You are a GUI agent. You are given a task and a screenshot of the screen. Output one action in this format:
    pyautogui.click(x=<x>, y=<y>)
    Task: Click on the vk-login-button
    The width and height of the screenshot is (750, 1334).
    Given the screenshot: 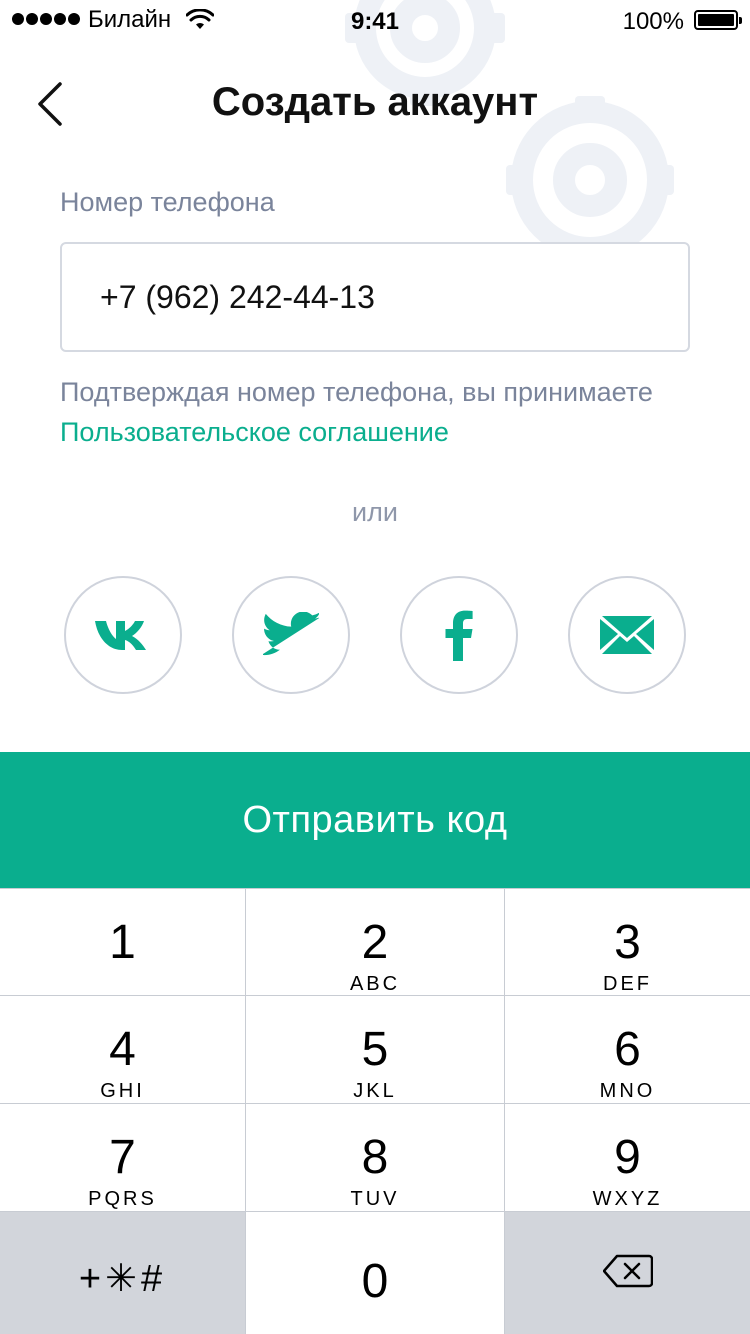 What is the action you would take?
    pyautogui.click(x=123, y=635)
    